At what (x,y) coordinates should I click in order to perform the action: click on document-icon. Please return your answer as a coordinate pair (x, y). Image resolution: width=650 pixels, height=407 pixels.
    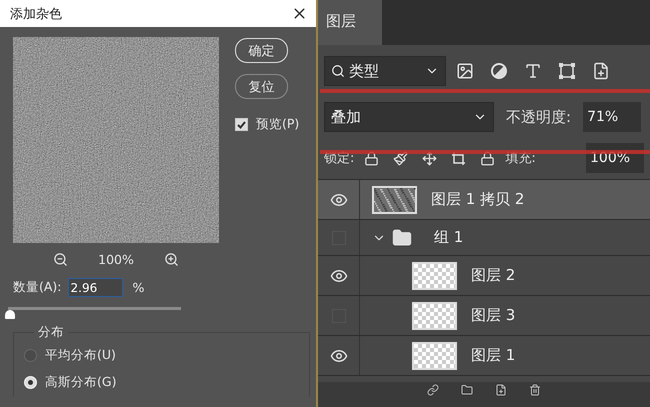
    Looking at the image, I should click on (601, 71).